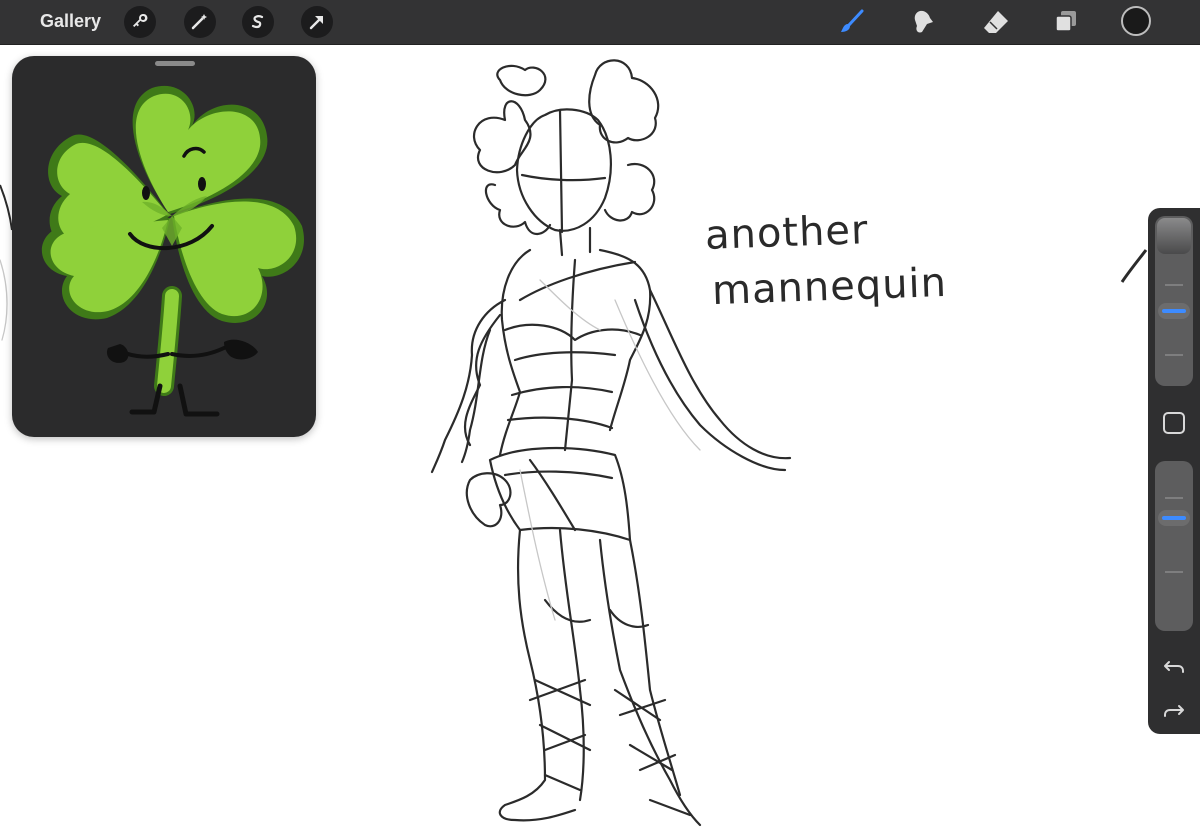 The width and height of the screenshot is (1200, 833). I want to click on redo-icon, so click(1174, 710).